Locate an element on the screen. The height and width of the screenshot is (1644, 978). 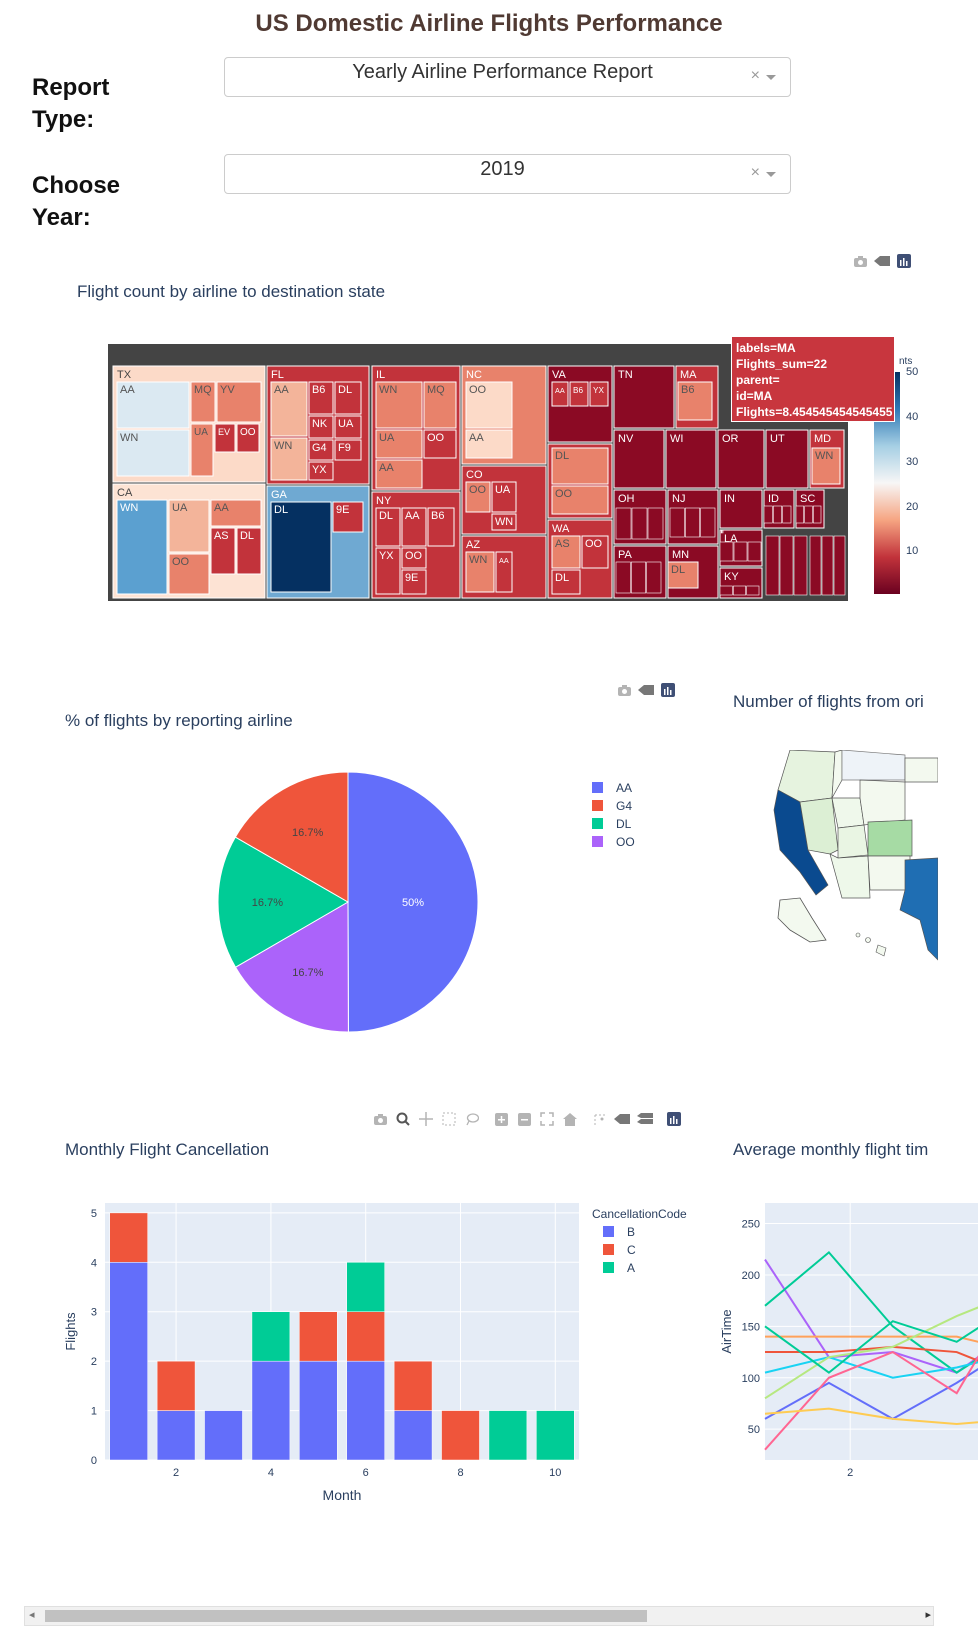
pie-chart: 50% 16.7% 16.7% 16.7% AA G4 DL OO is located at coordinates (430, 905).